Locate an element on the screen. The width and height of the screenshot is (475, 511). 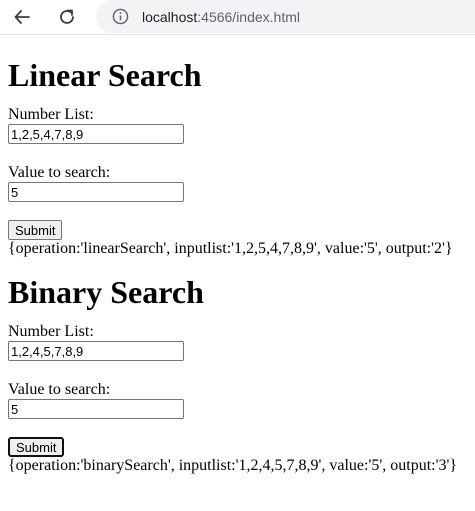
back-button is located at coordinates (22, 17).